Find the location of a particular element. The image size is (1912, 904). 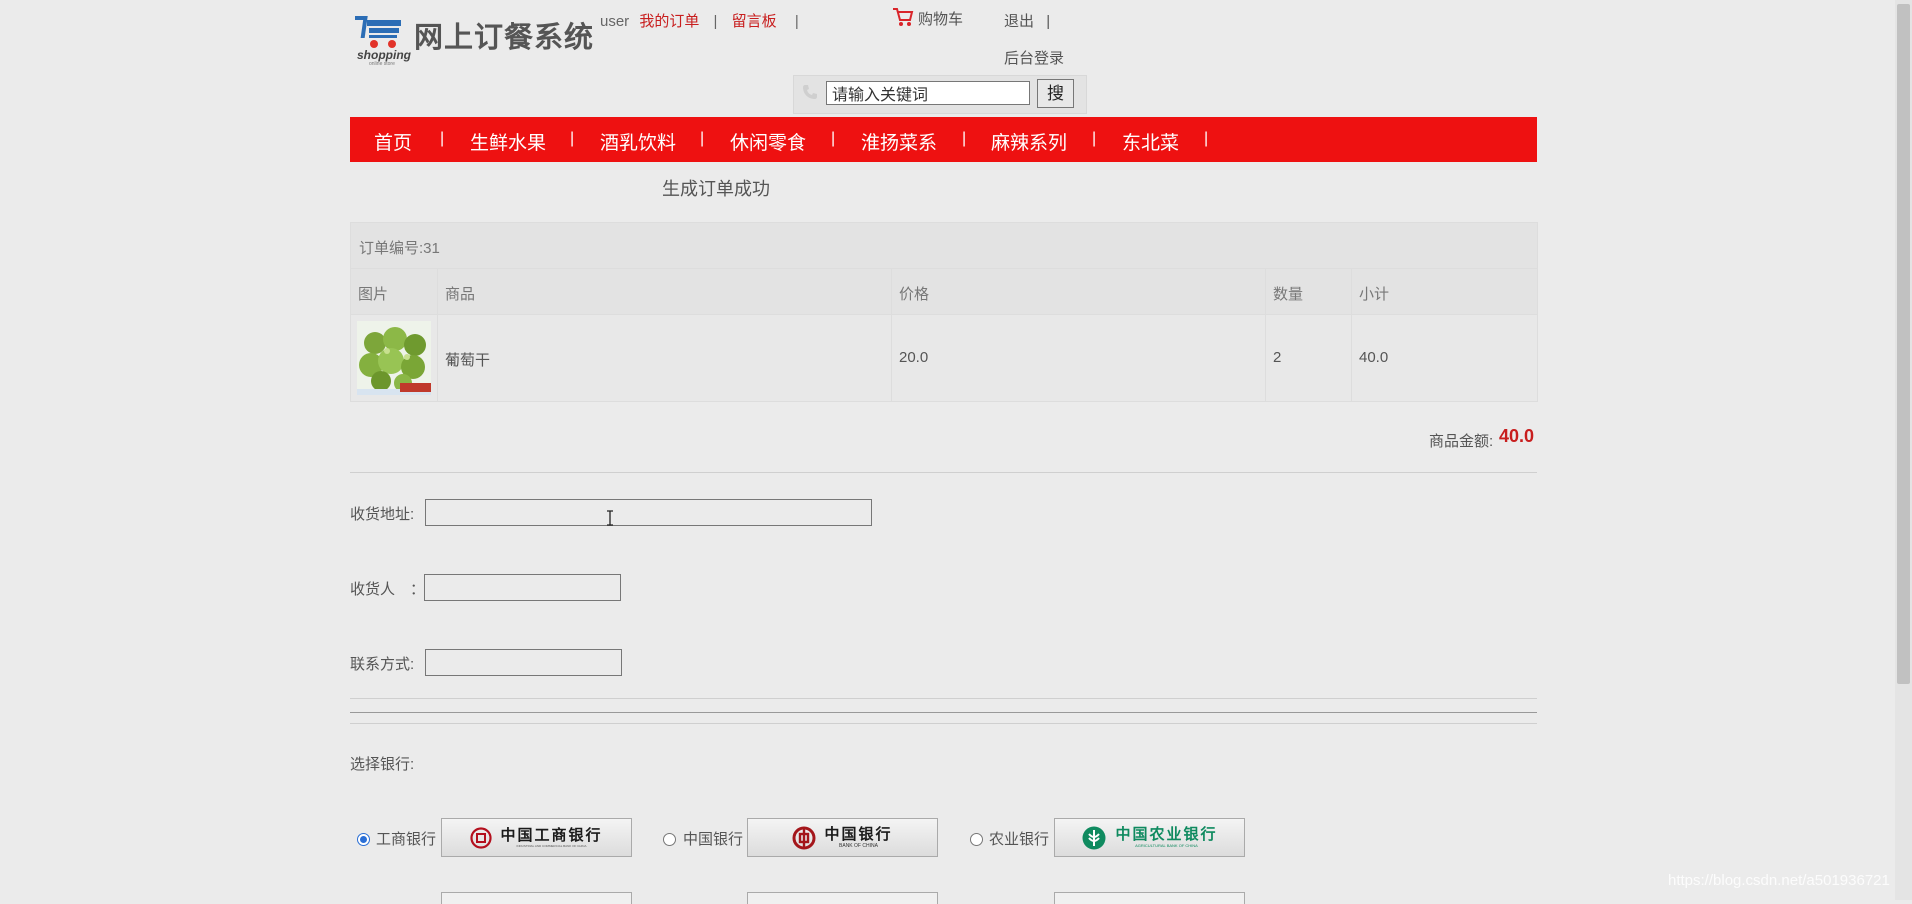

bank-option-label: 中国银行 is located at coordinates (713, 839).